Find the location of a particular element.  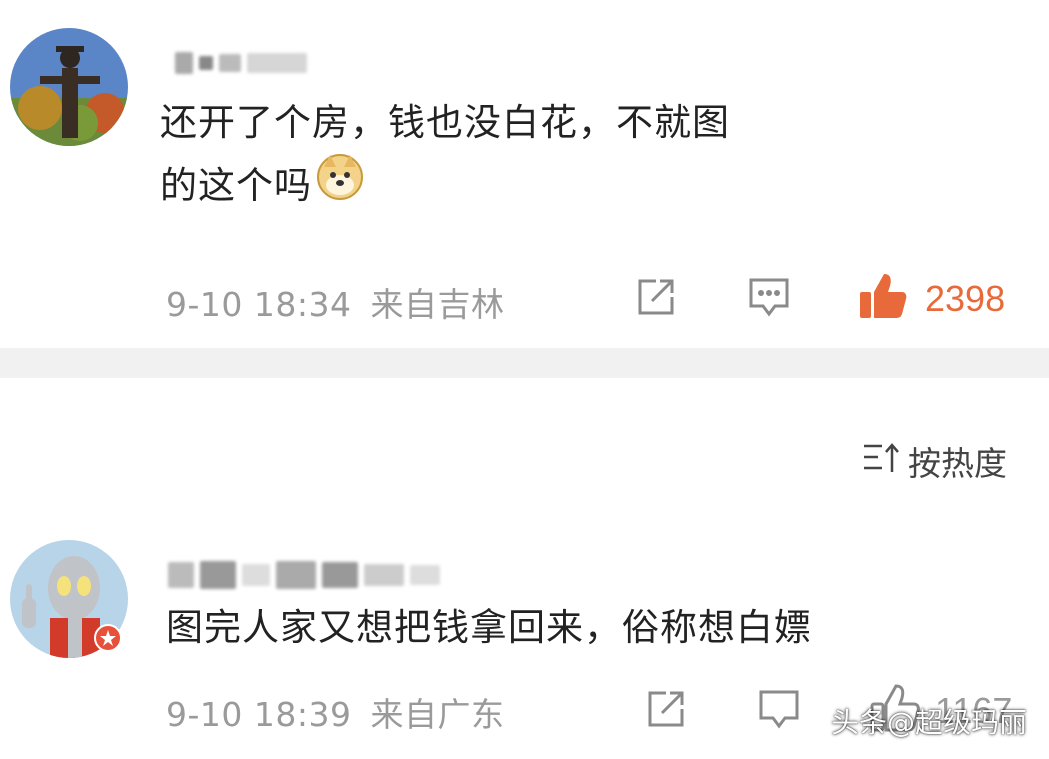

comment-time: 9-10 18:34 is located at coordinates (259, 304).